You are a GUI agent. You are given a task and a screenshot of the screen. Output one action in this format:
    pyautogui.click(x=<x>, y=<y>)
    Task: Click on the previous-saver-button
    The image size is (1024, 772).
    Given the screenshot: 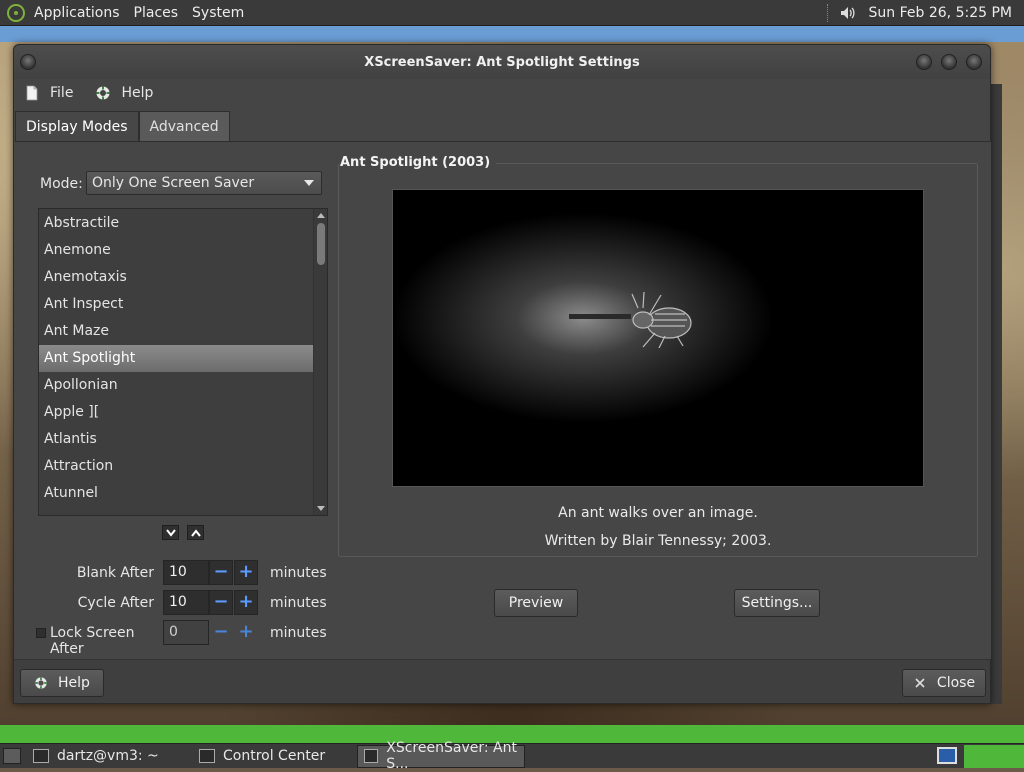 What is the action you would take?
    pyautogui.click(x=195, y=532)
    